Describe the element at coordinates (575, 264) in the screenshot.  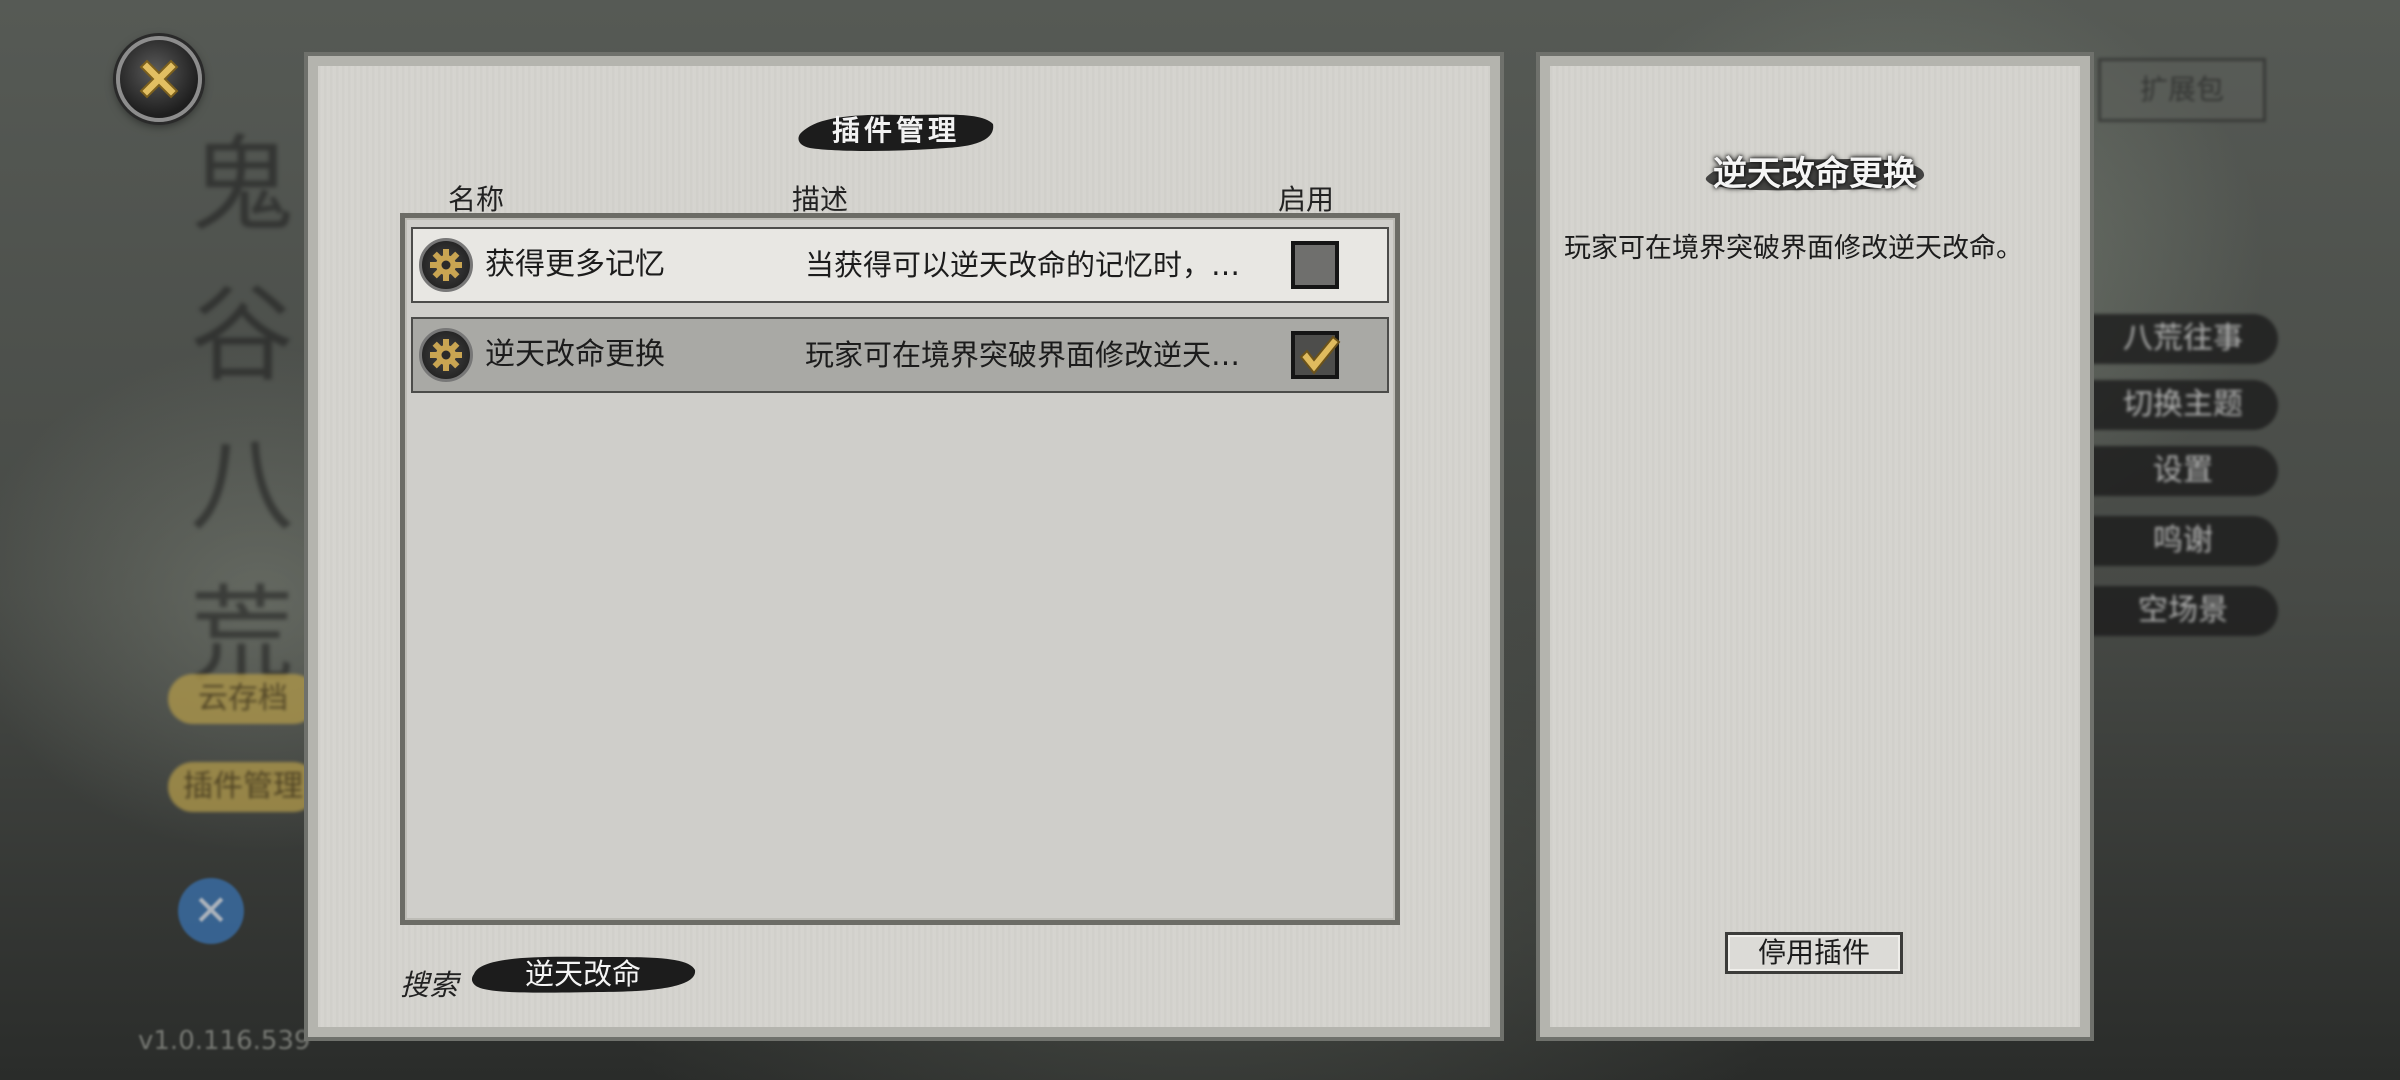
I see `plugin-name: 获得更多记忆` at that location.